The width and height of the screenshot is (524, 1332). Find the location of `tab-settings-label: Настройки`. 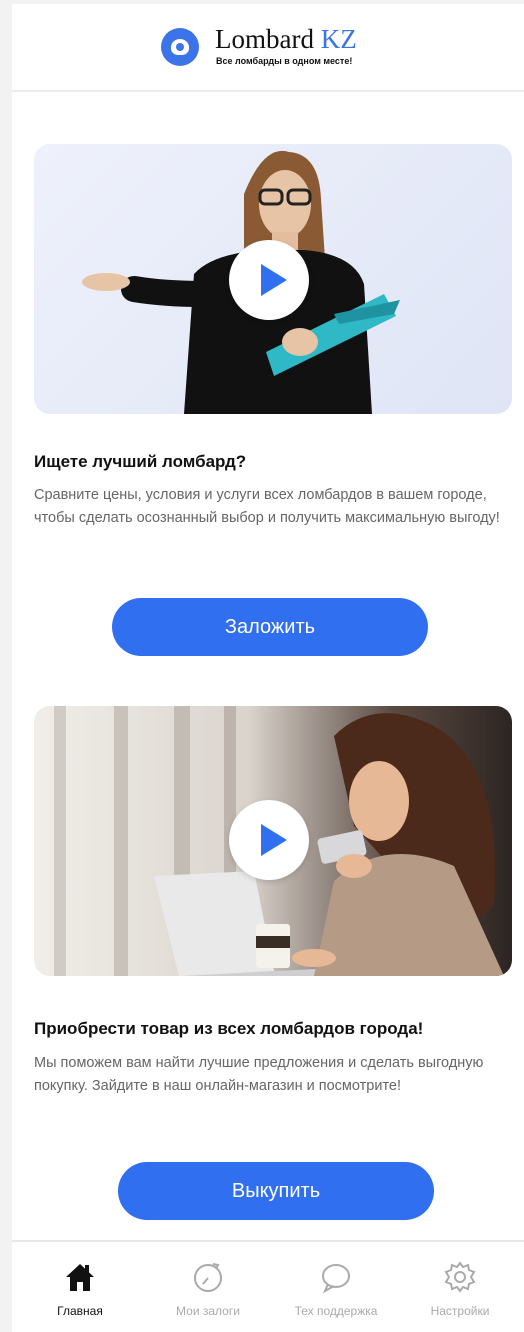

tab-settings-label: Настройки is located at coordinates (460, 1311).